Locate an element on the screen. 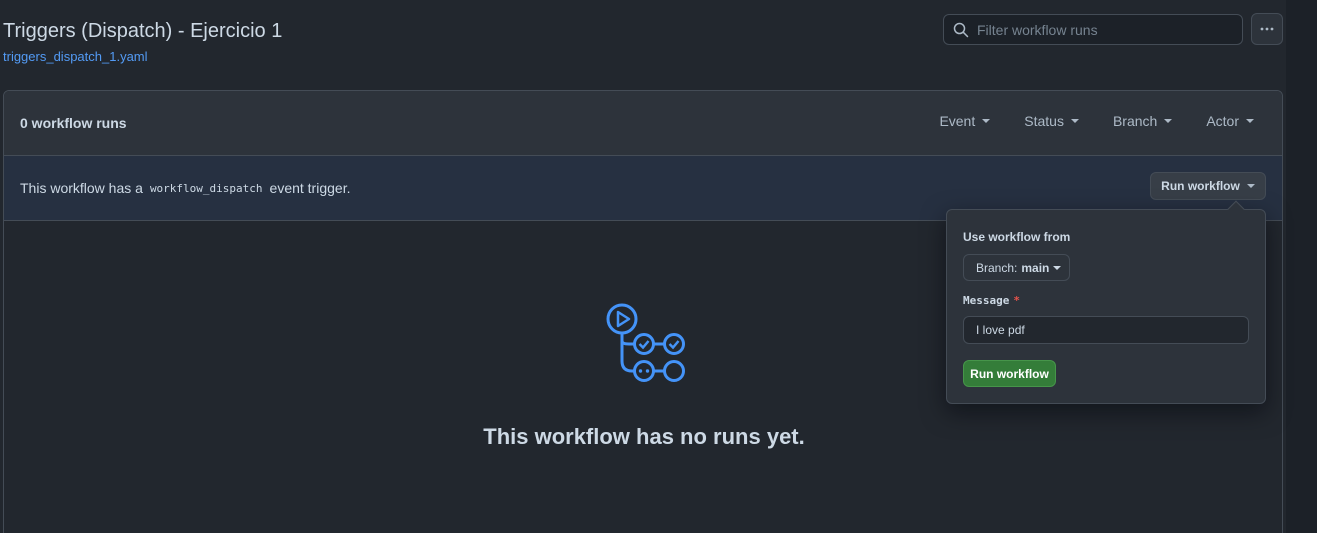 Image resolution: width=1317 pixels, height=533 pixels. empty-state-title: This workflow has no runs yet. is located at coordinates (644, 436).